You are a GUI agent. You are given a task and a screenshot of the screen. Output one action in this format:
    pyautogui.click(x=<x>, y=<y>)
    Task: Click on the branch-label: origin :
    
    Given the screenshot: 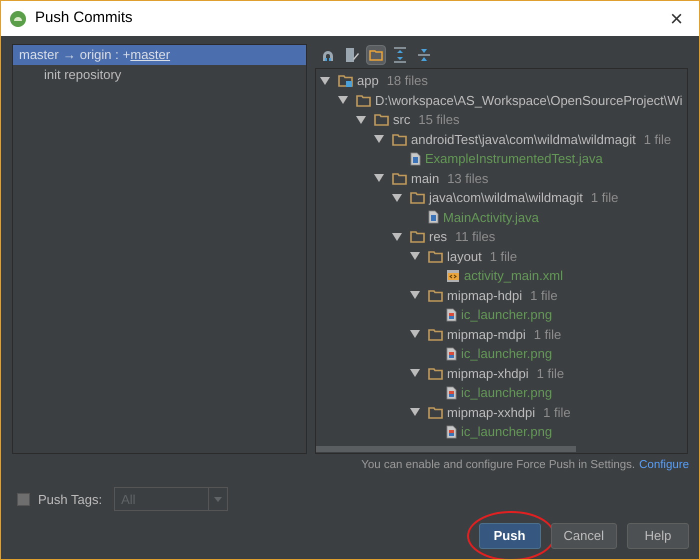 What is the action you would take?
    pyautogui.click(x=99, y=55)
    